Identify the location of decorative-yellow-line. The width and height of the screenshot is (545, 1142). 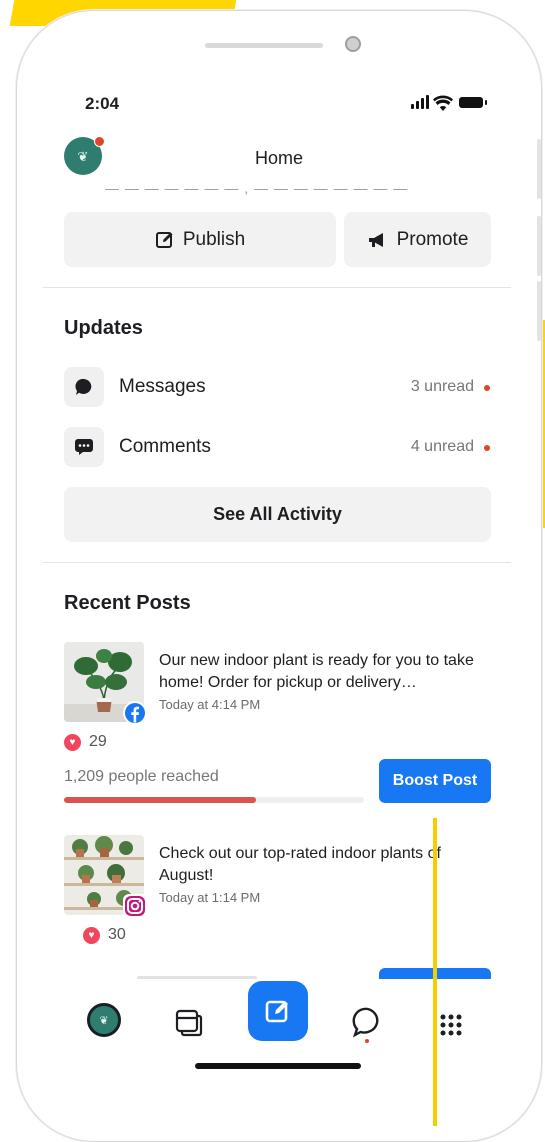
(435, 972).